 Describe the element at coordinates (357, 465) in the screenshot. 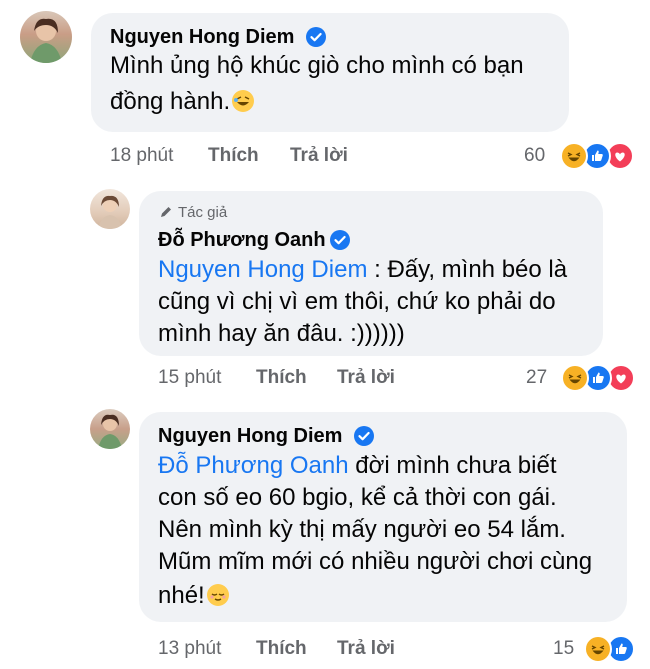

I see `comment-text: Đỗ Phương Oanh đời mình chưa biết` at that location.